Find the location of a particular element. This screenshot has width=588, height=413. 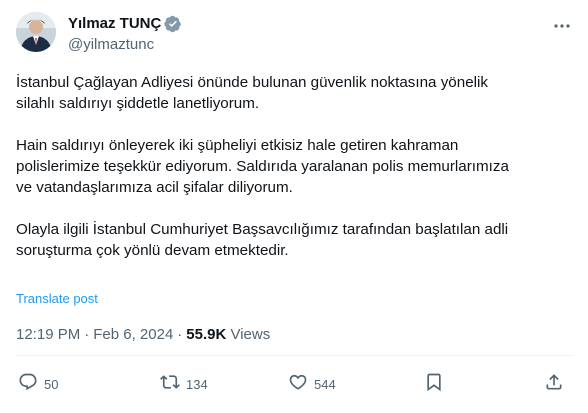

name-row: Yılmaz TUNÇ is located at coordinates (125, 24).